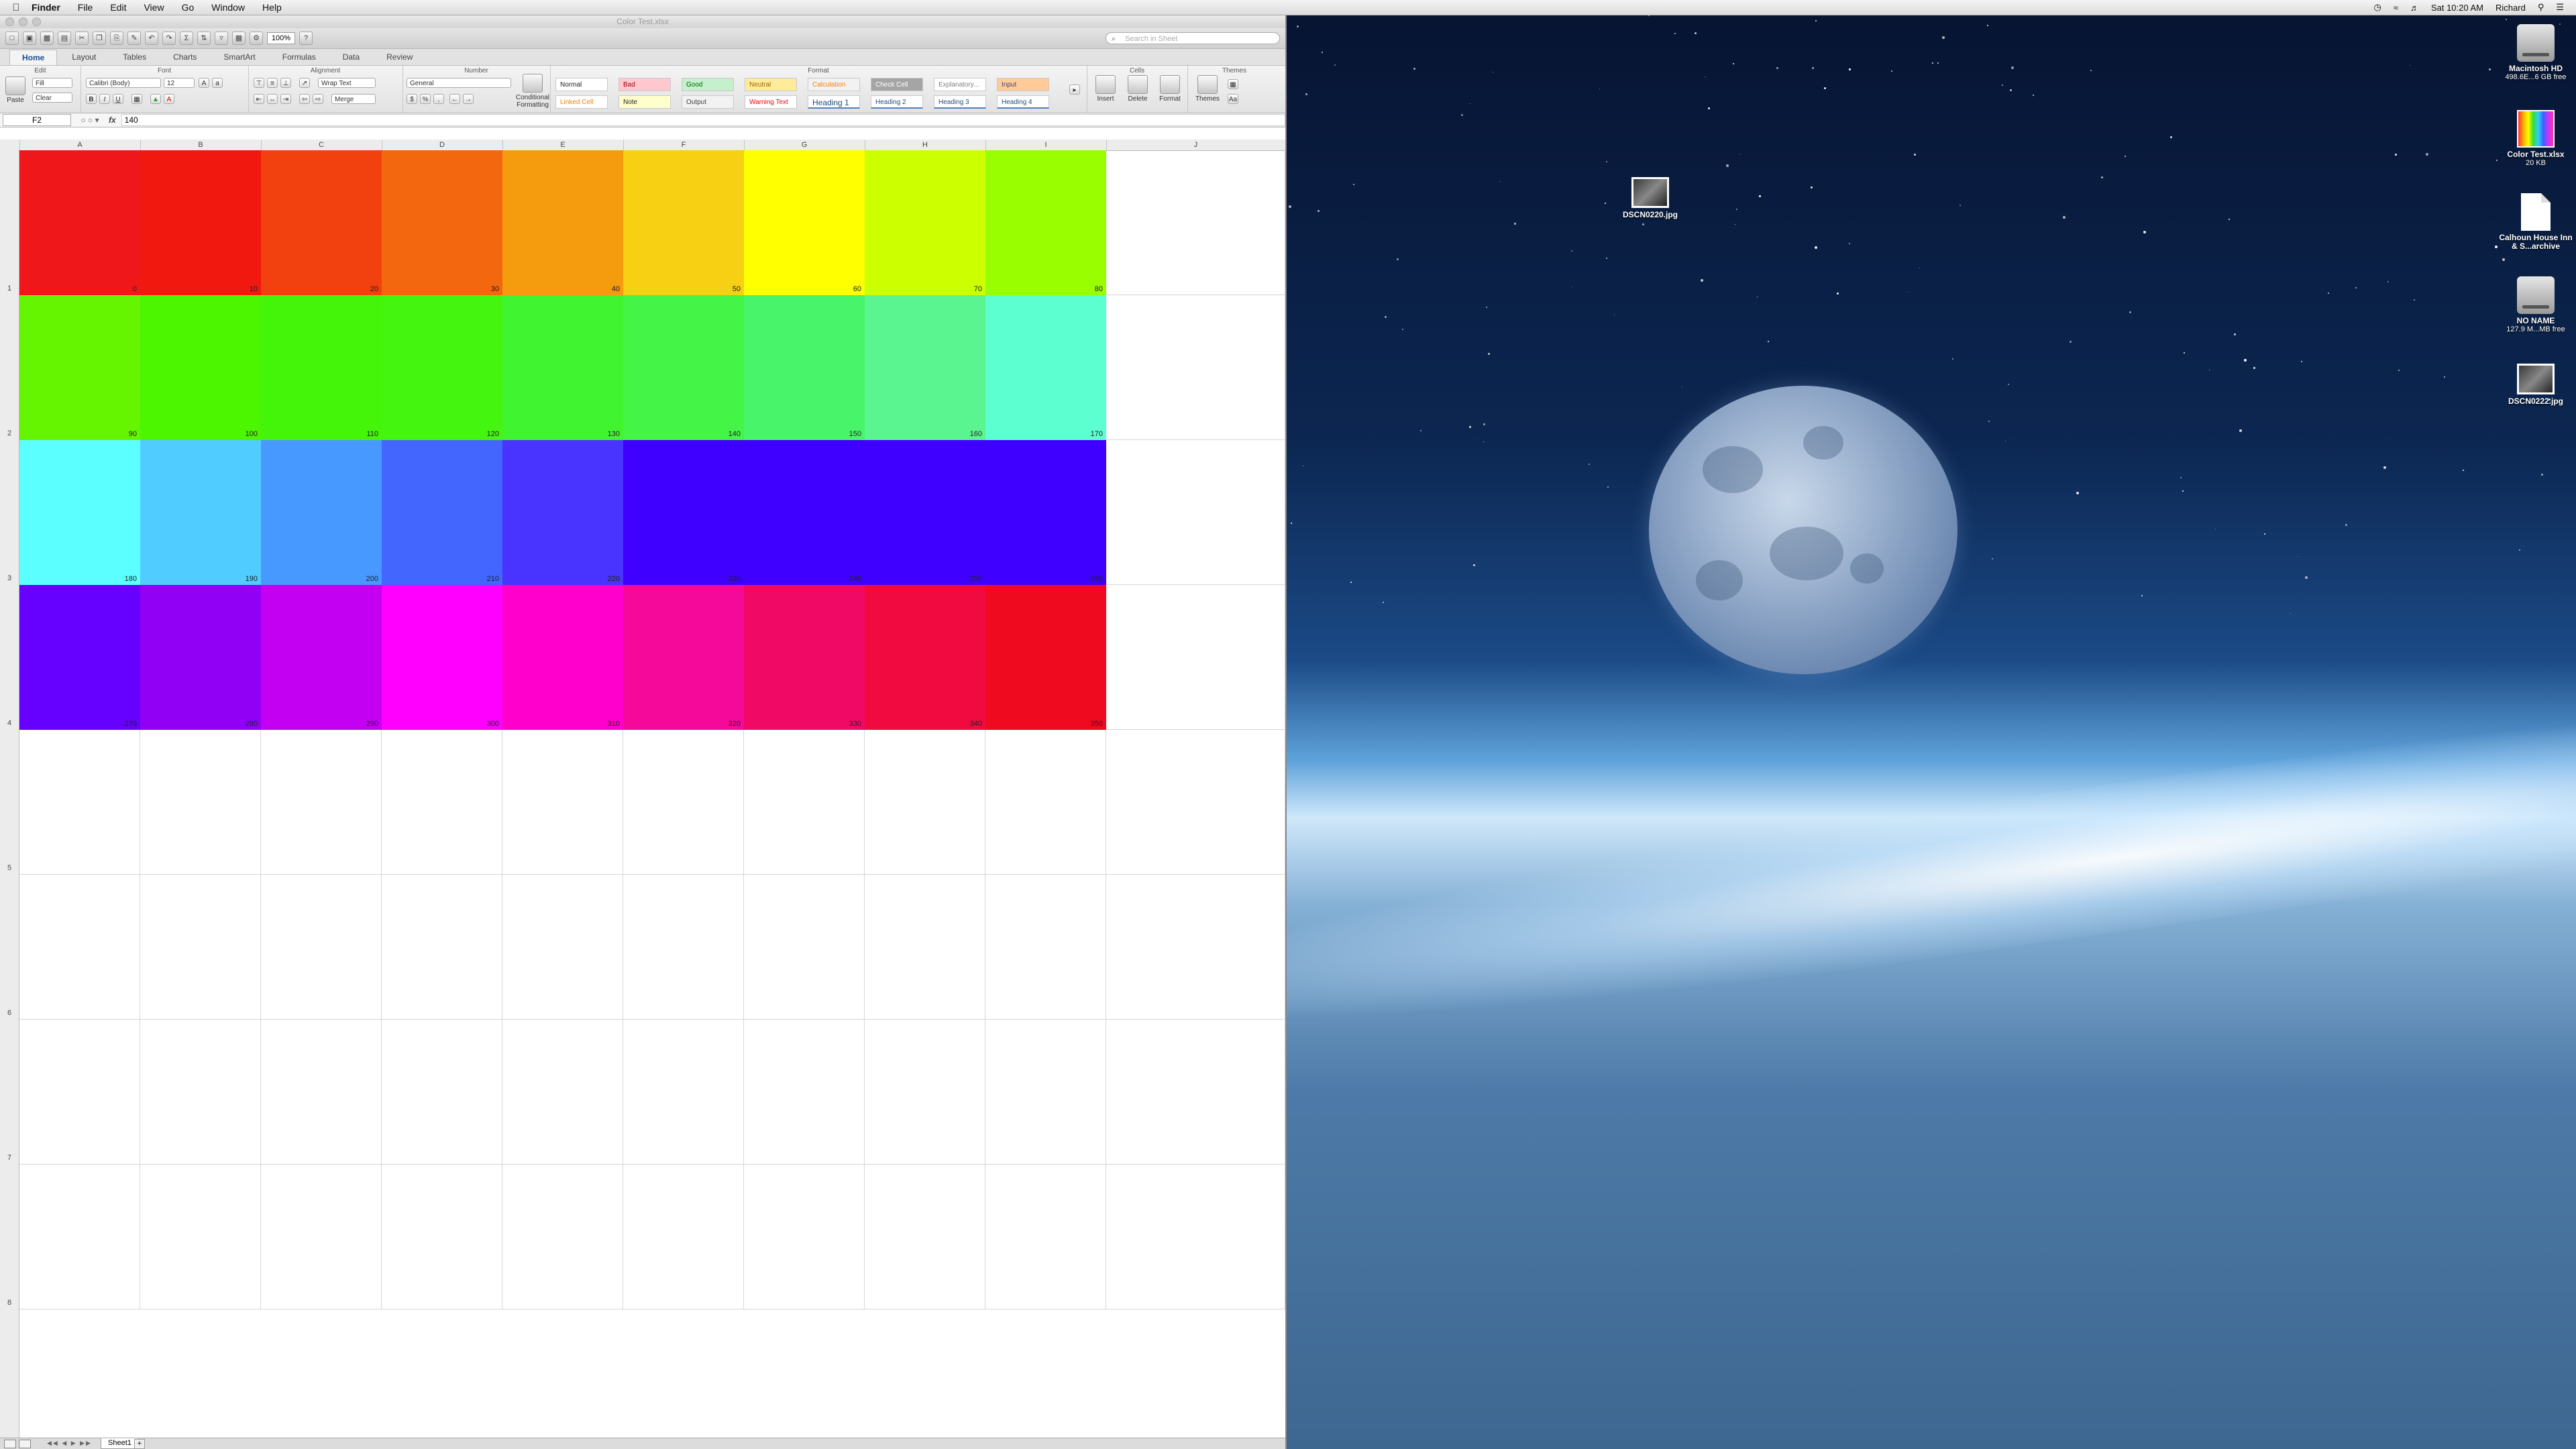 This screenshot has height=1449, width=2576. I want to click on menu-window: Window, so click(228, 7).